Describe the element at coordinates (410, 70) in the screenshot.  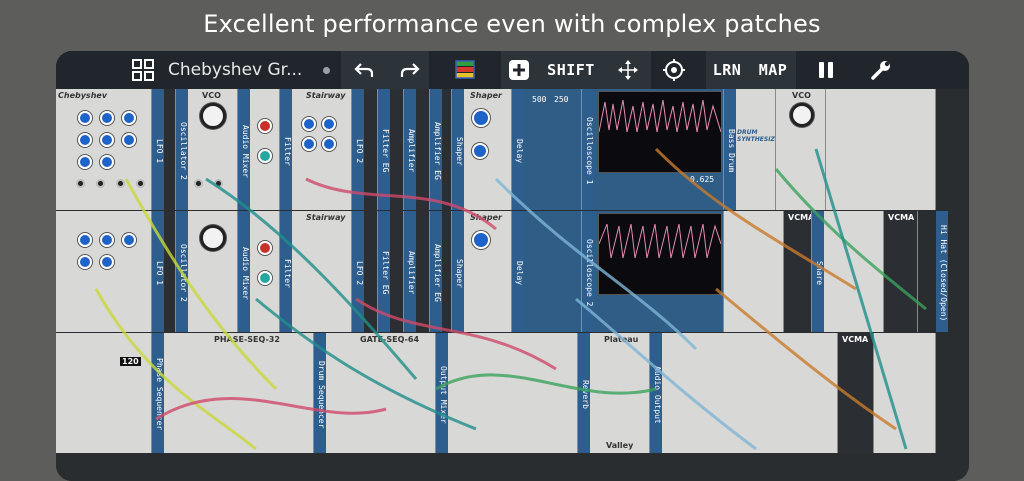
I see `redo-icon` at that location.